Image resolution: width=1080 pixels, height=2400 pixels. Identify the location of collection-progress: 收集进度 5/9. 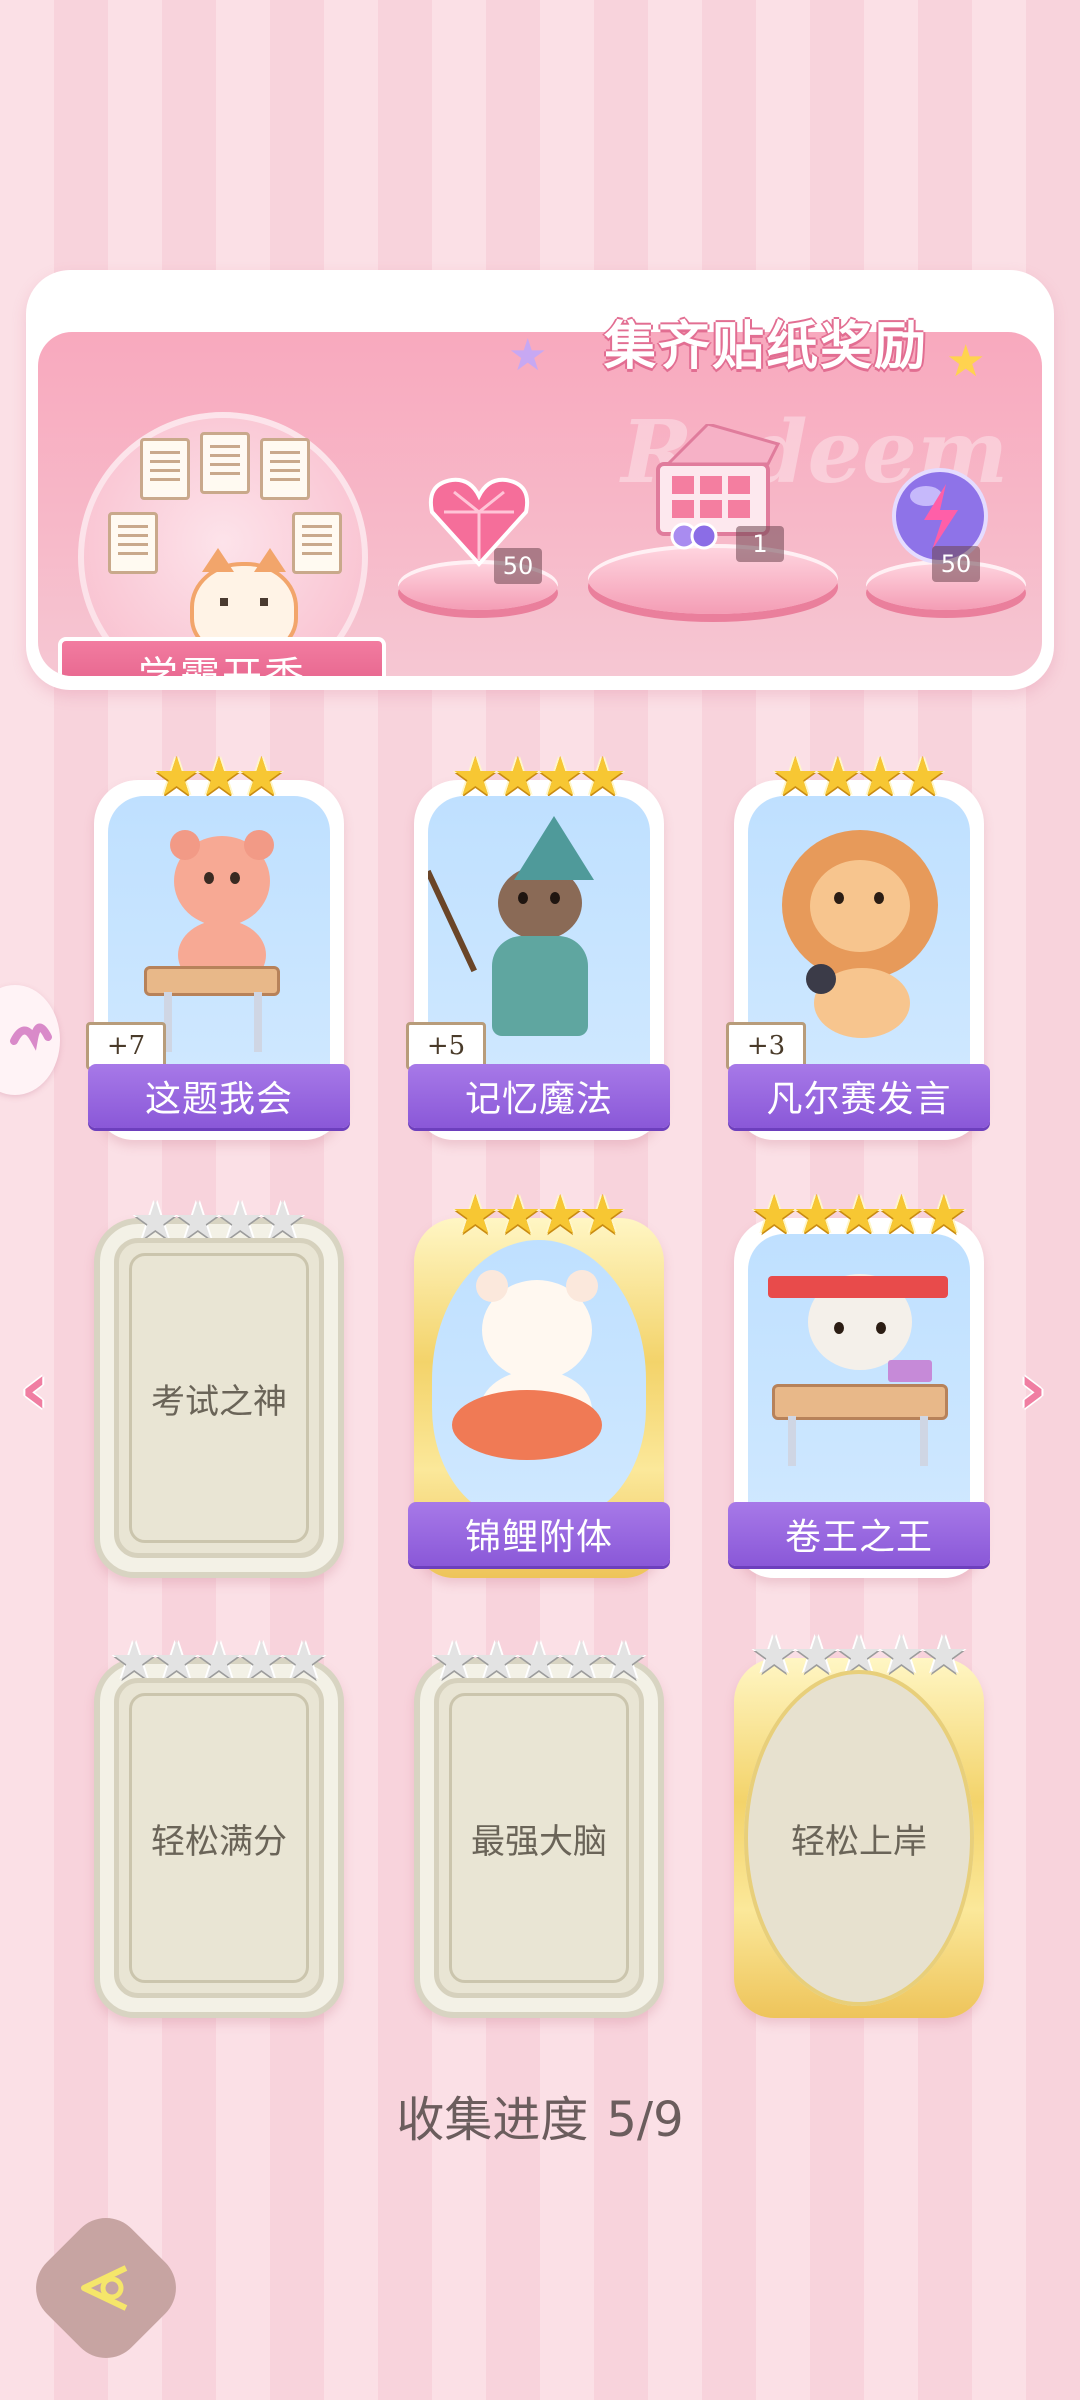
(540, 2115).